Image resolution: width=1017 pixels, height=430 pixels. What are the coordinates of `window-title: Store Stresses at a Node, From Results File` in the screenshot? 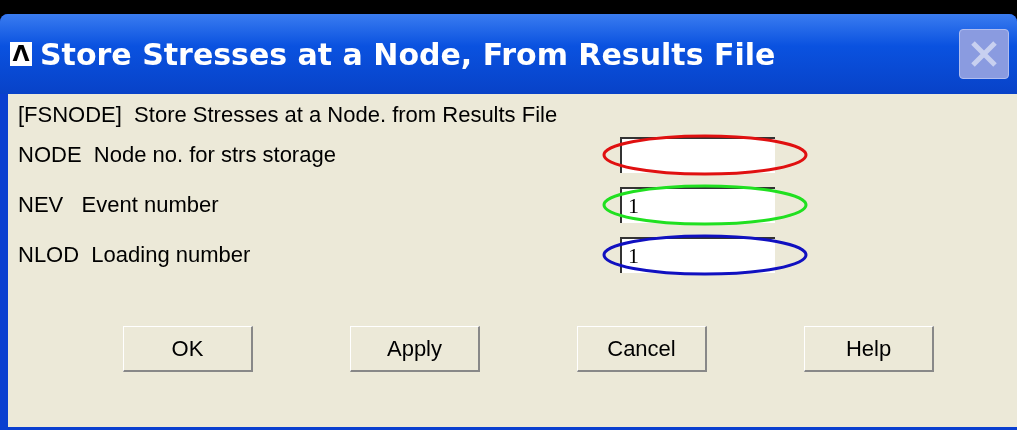 It's located at (408, 54).